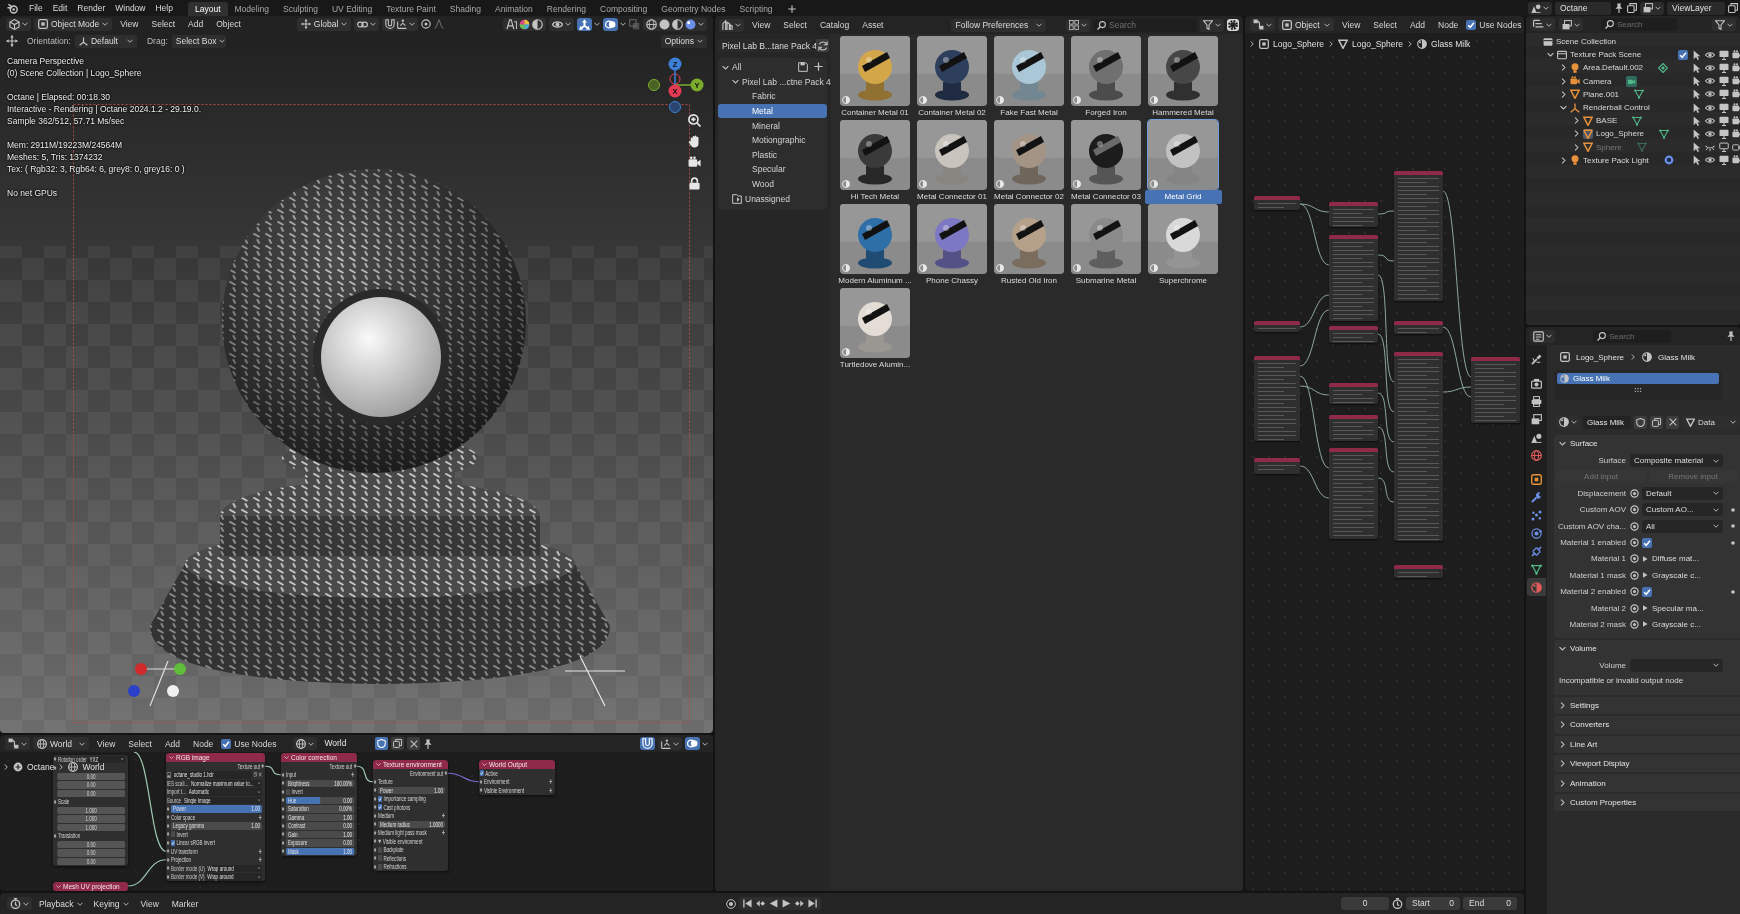 This screenshot has height=914, width=1740. I want to click on workspace-tab: Compositing, so click(624, 9).